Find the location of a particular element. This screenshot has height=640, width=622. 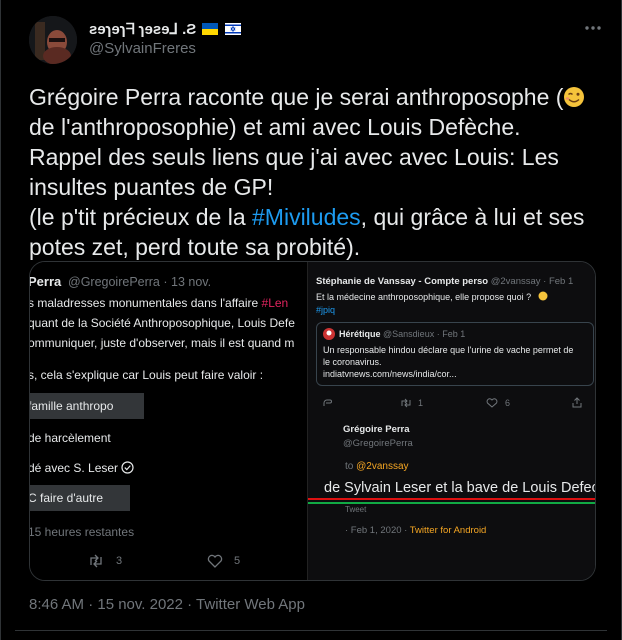

poll-time-left: 15 heures restantes is located at coordinates (82, 532).